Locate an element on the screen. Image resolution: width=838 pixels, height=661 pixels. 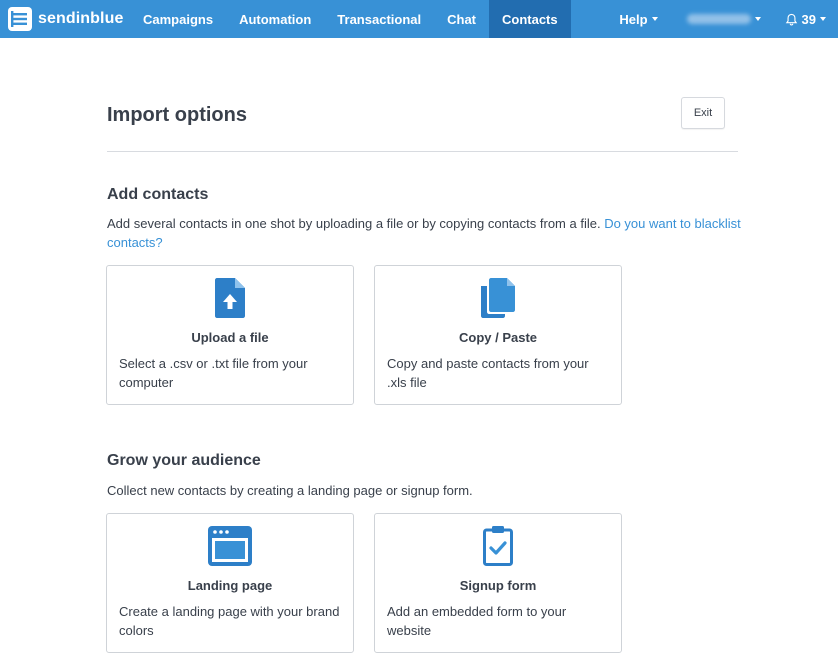
help-label: Help is located at coordinates (633, 19).